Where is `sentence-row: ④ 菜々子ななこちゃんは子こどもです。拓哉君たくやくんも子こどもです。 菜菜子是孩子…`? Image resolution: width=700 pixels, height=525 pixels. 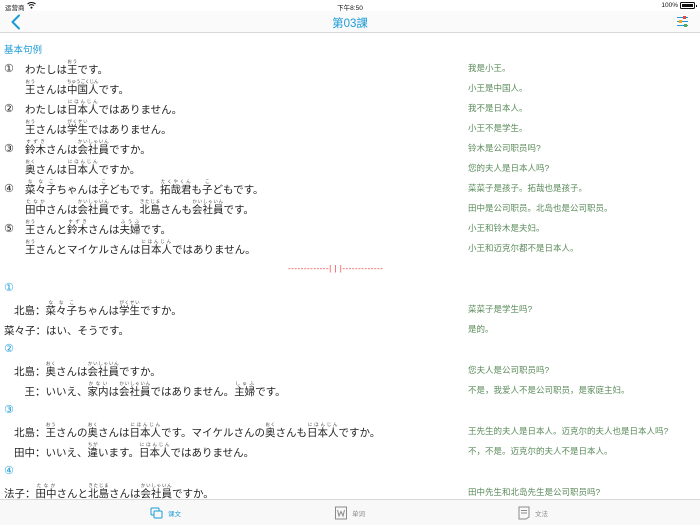 sentence-row: ④ 菜々子ななこちゃんは子こどもです。拓哉君たくやくんも子こどもです。 菜菜子是孩子… is located at coordinates (350, 186).